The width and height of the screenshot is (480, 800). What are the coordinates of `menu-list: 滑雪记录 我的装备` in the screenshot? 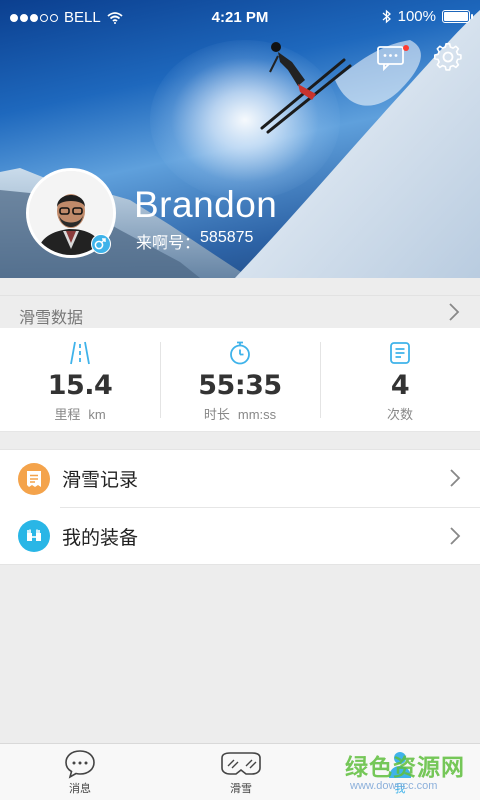 It's located at (240, 507).